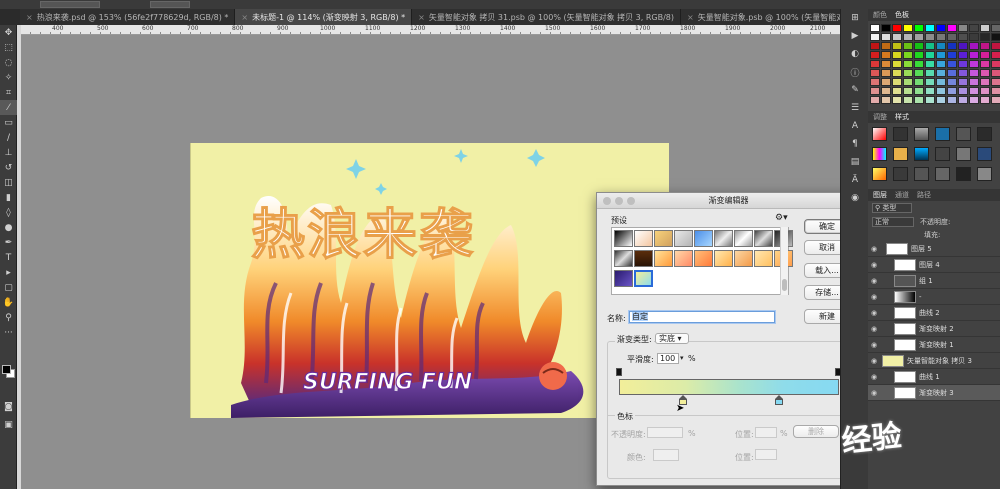  I want to click on layer-row-selected: ◉ 渐变映射 3, so click(934, 393).